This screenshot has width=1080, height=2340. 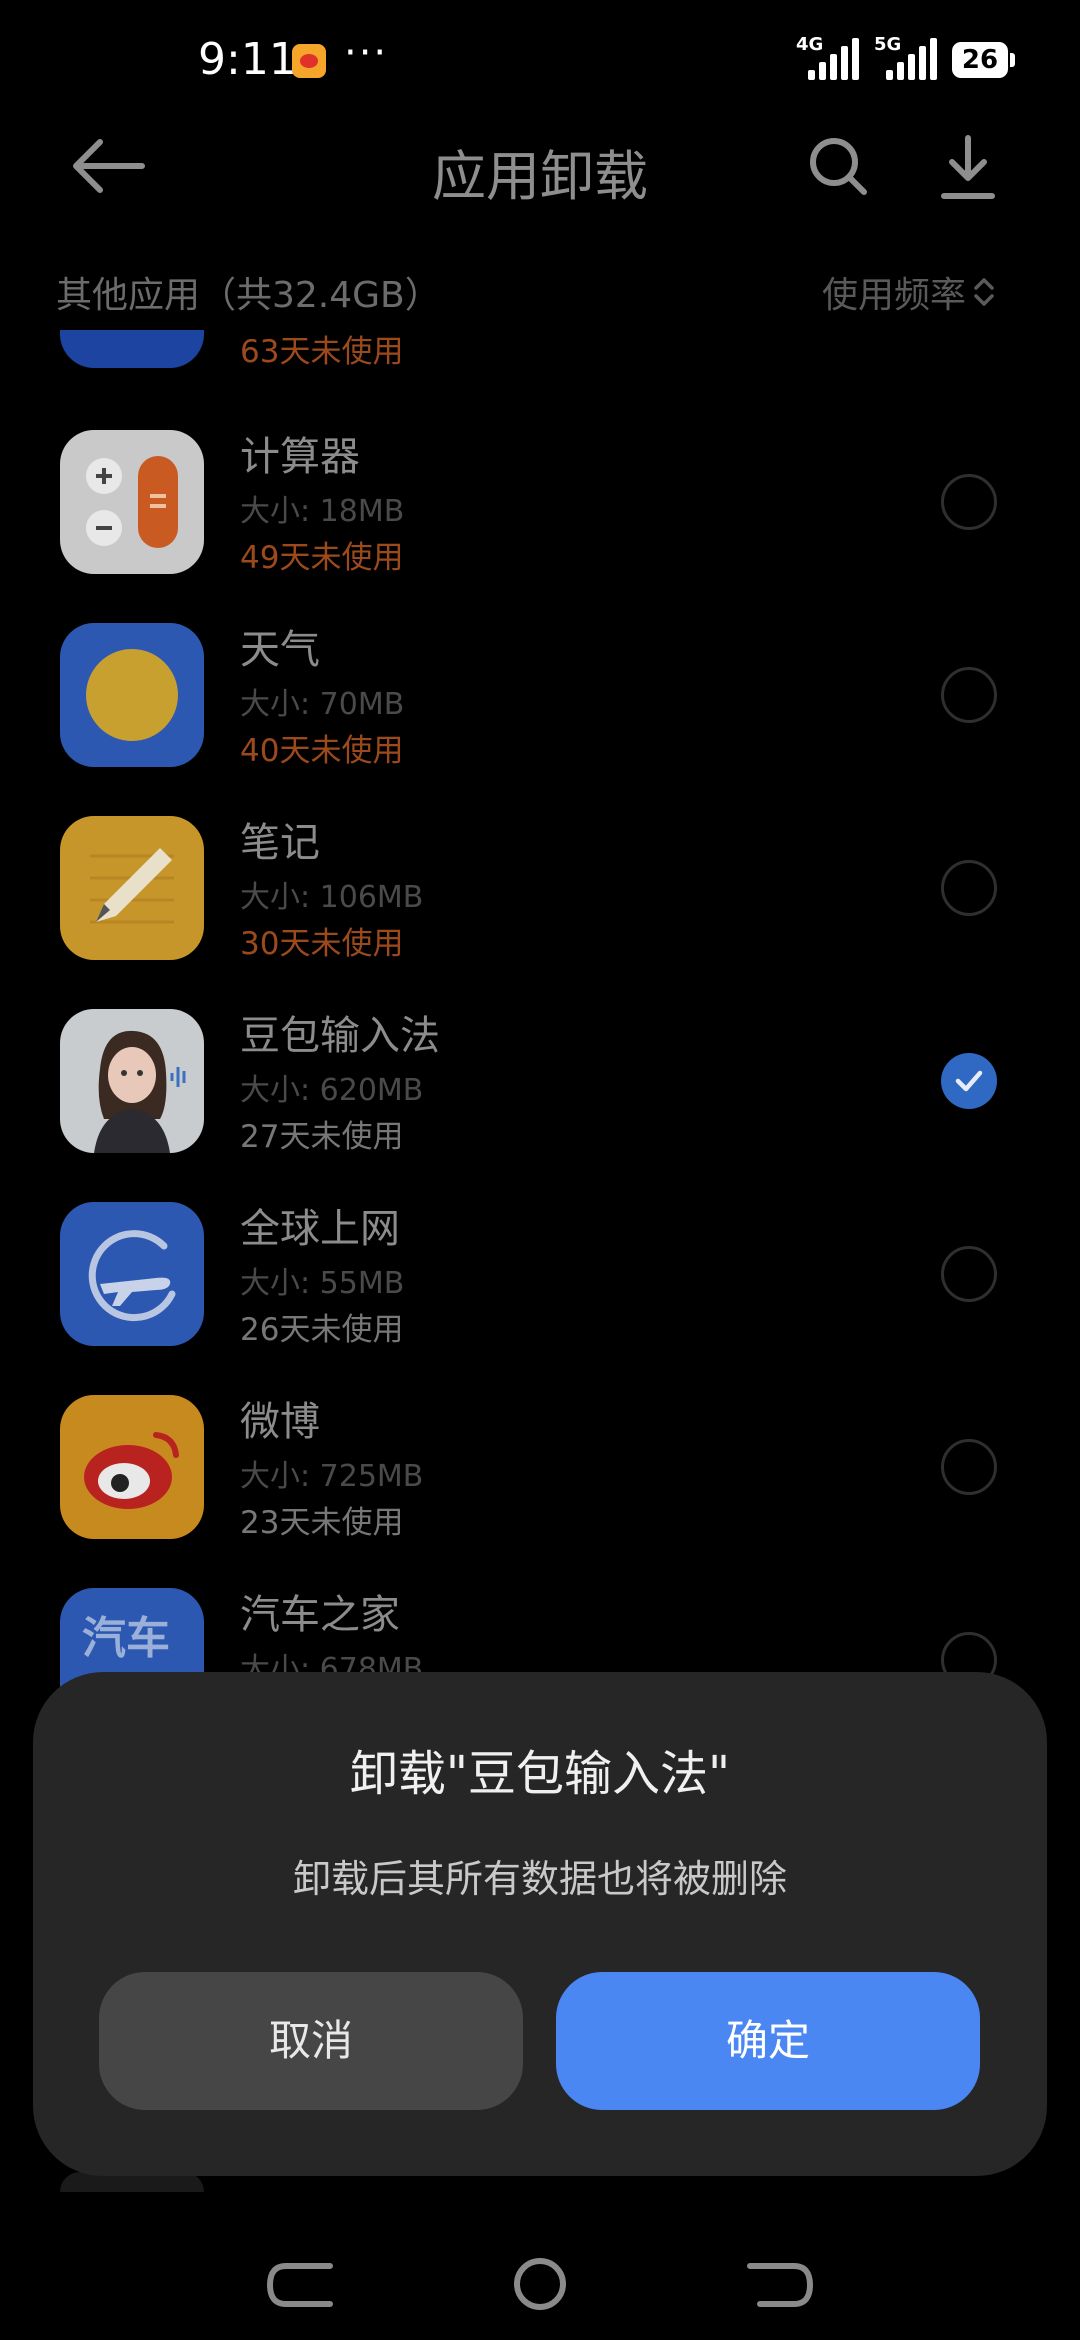 I want to click on app-name: 豆包输入法, so click(x=340, y=1036).